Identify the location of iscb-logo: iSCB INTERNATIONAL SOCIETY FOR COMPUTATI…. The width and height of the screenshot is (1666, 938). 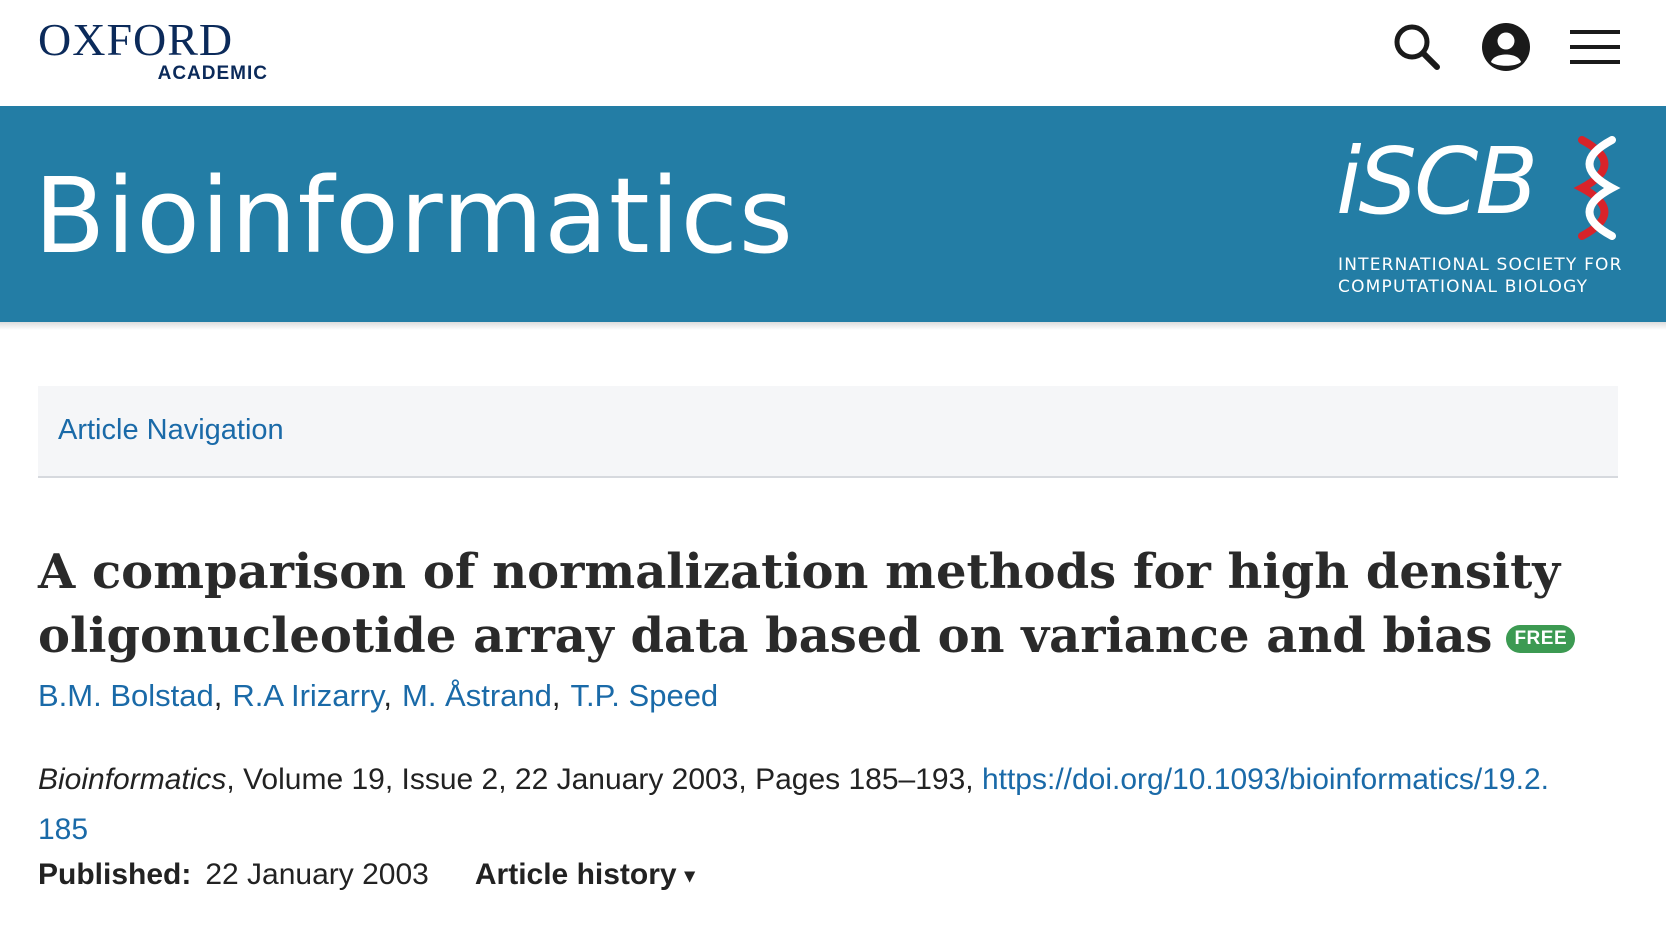
(1486, 217).